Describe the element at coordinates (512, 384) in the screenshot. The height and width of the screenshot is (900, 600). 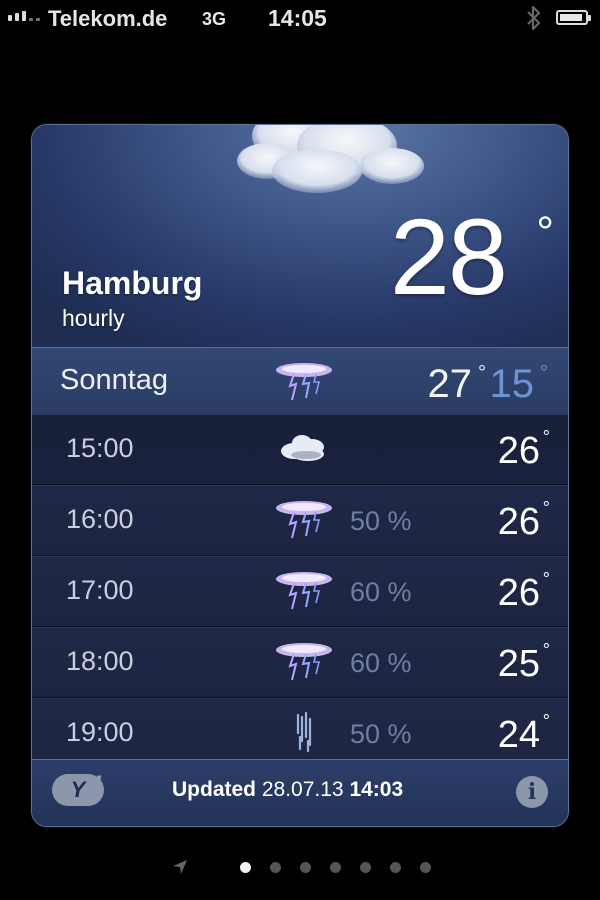
I see `day-low-temp: 15` at that location.